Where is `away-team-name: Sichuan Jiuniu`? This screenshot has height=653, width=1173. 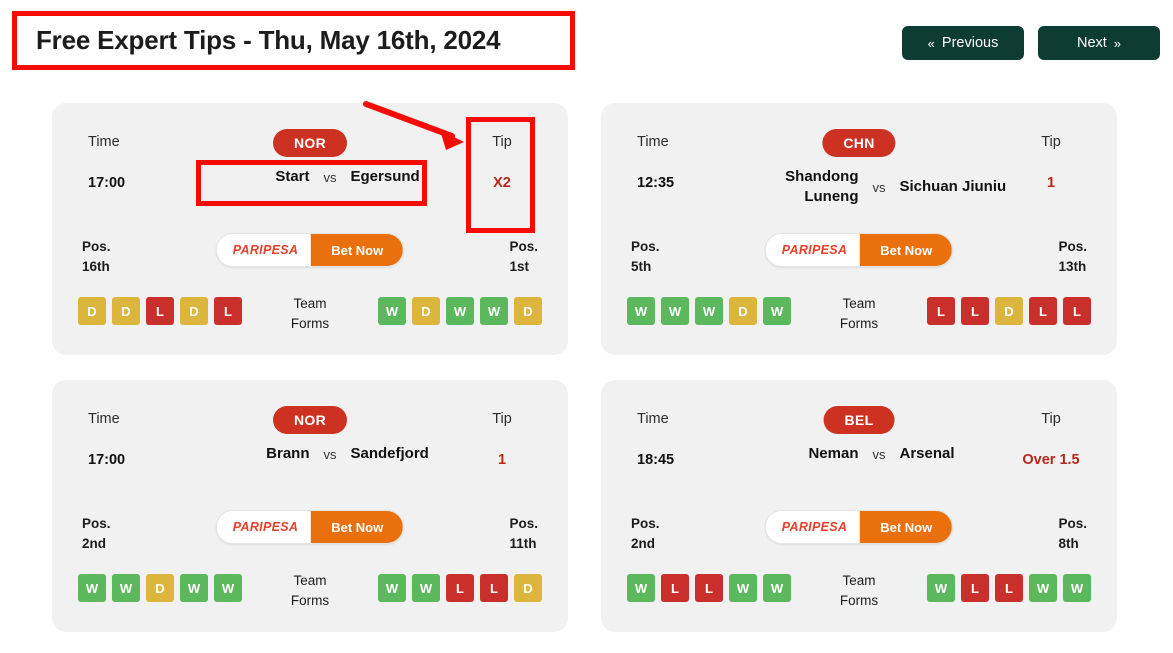 away-team-name: Sichuan Jiuniu is located at coordinates (954, 187).